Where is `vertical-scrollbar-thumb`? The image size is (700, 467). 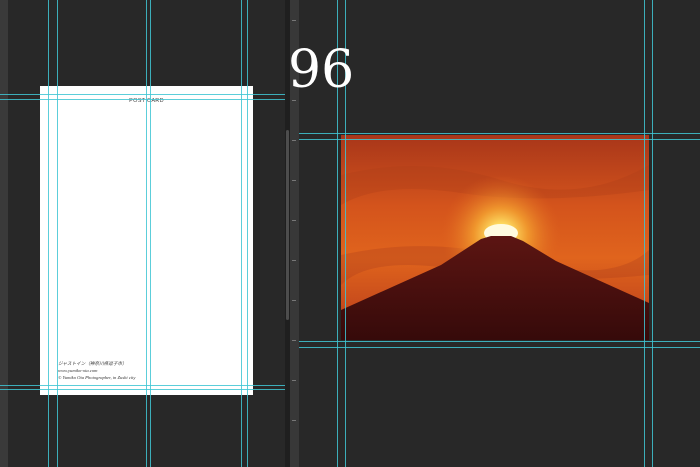 vertical-scrollbar-thumb is located at coordinates (287, 225).